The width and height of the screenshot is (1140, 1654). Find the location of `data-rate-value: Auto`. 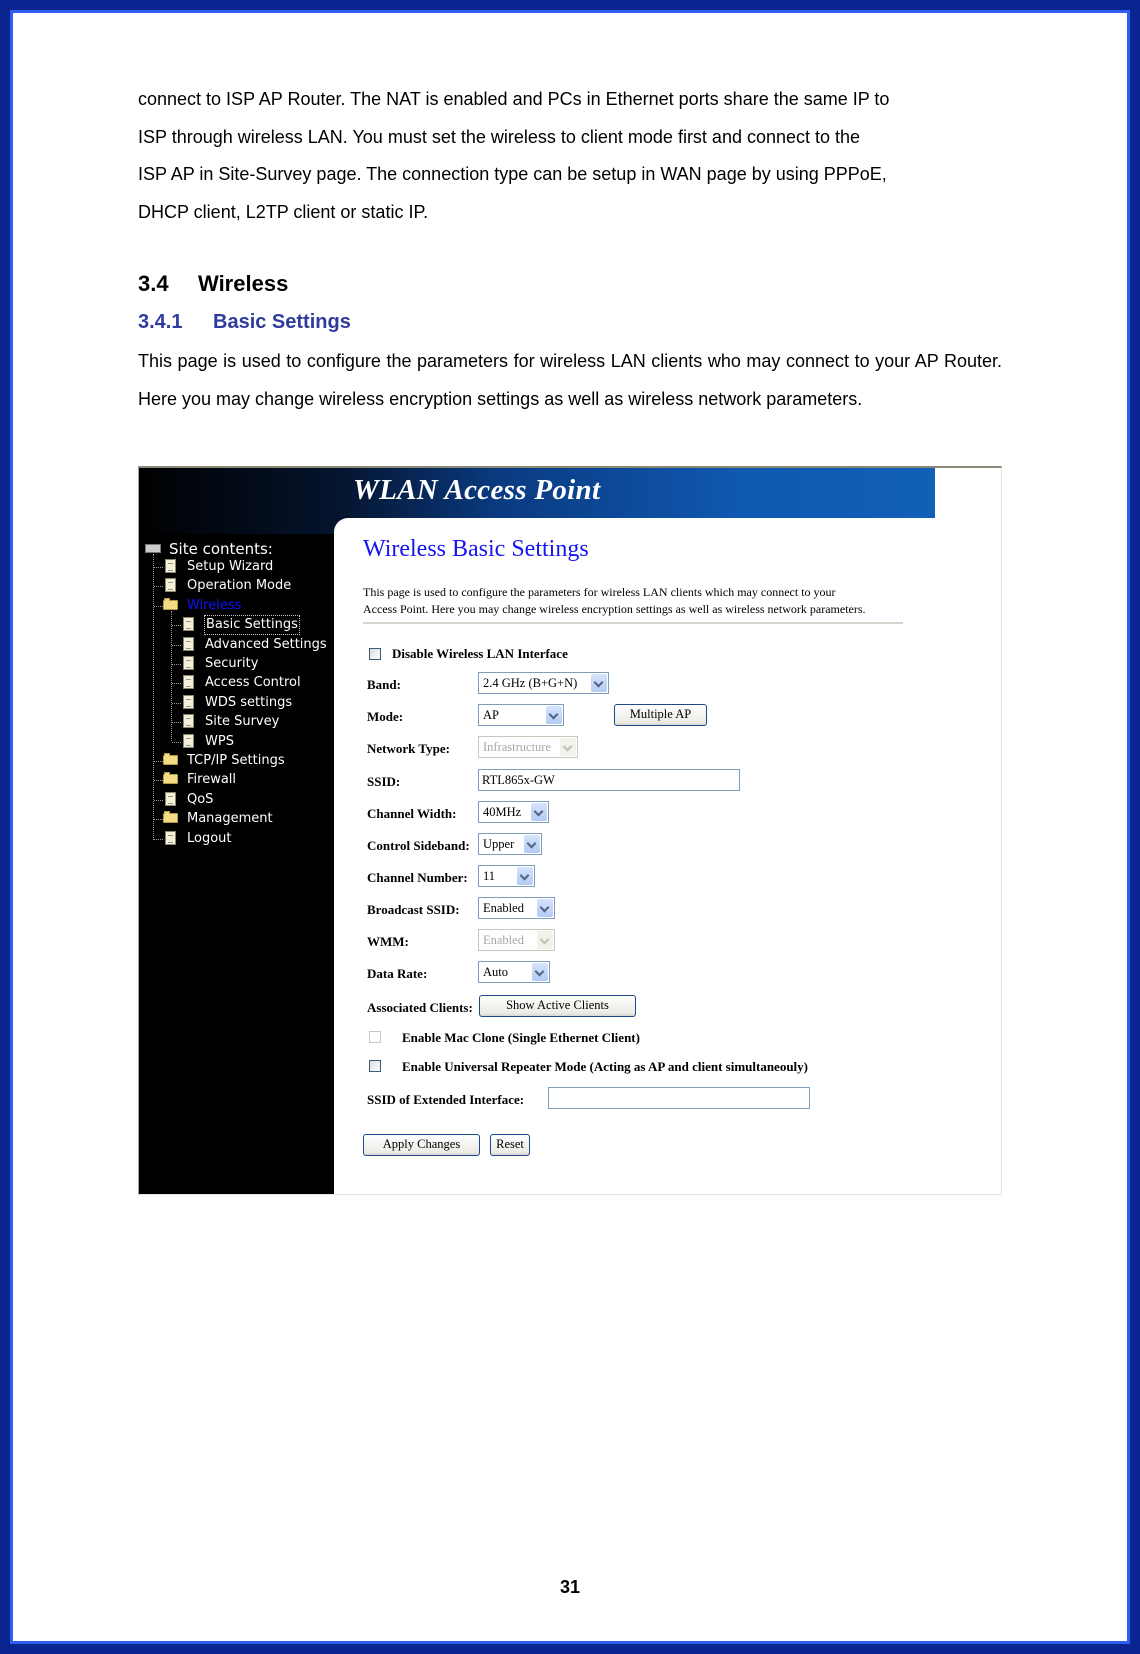

data-rate-value: Auto is located at coordinates (495, 972).